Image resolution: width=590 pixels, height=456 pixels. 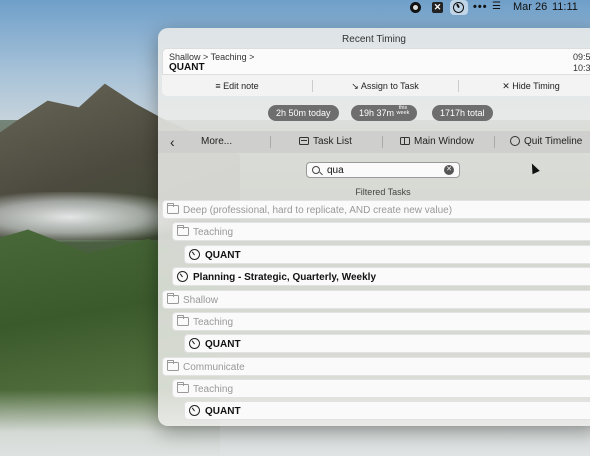 I want to click on stat-total-badge: 1717h total, so click(x=462, y=113).